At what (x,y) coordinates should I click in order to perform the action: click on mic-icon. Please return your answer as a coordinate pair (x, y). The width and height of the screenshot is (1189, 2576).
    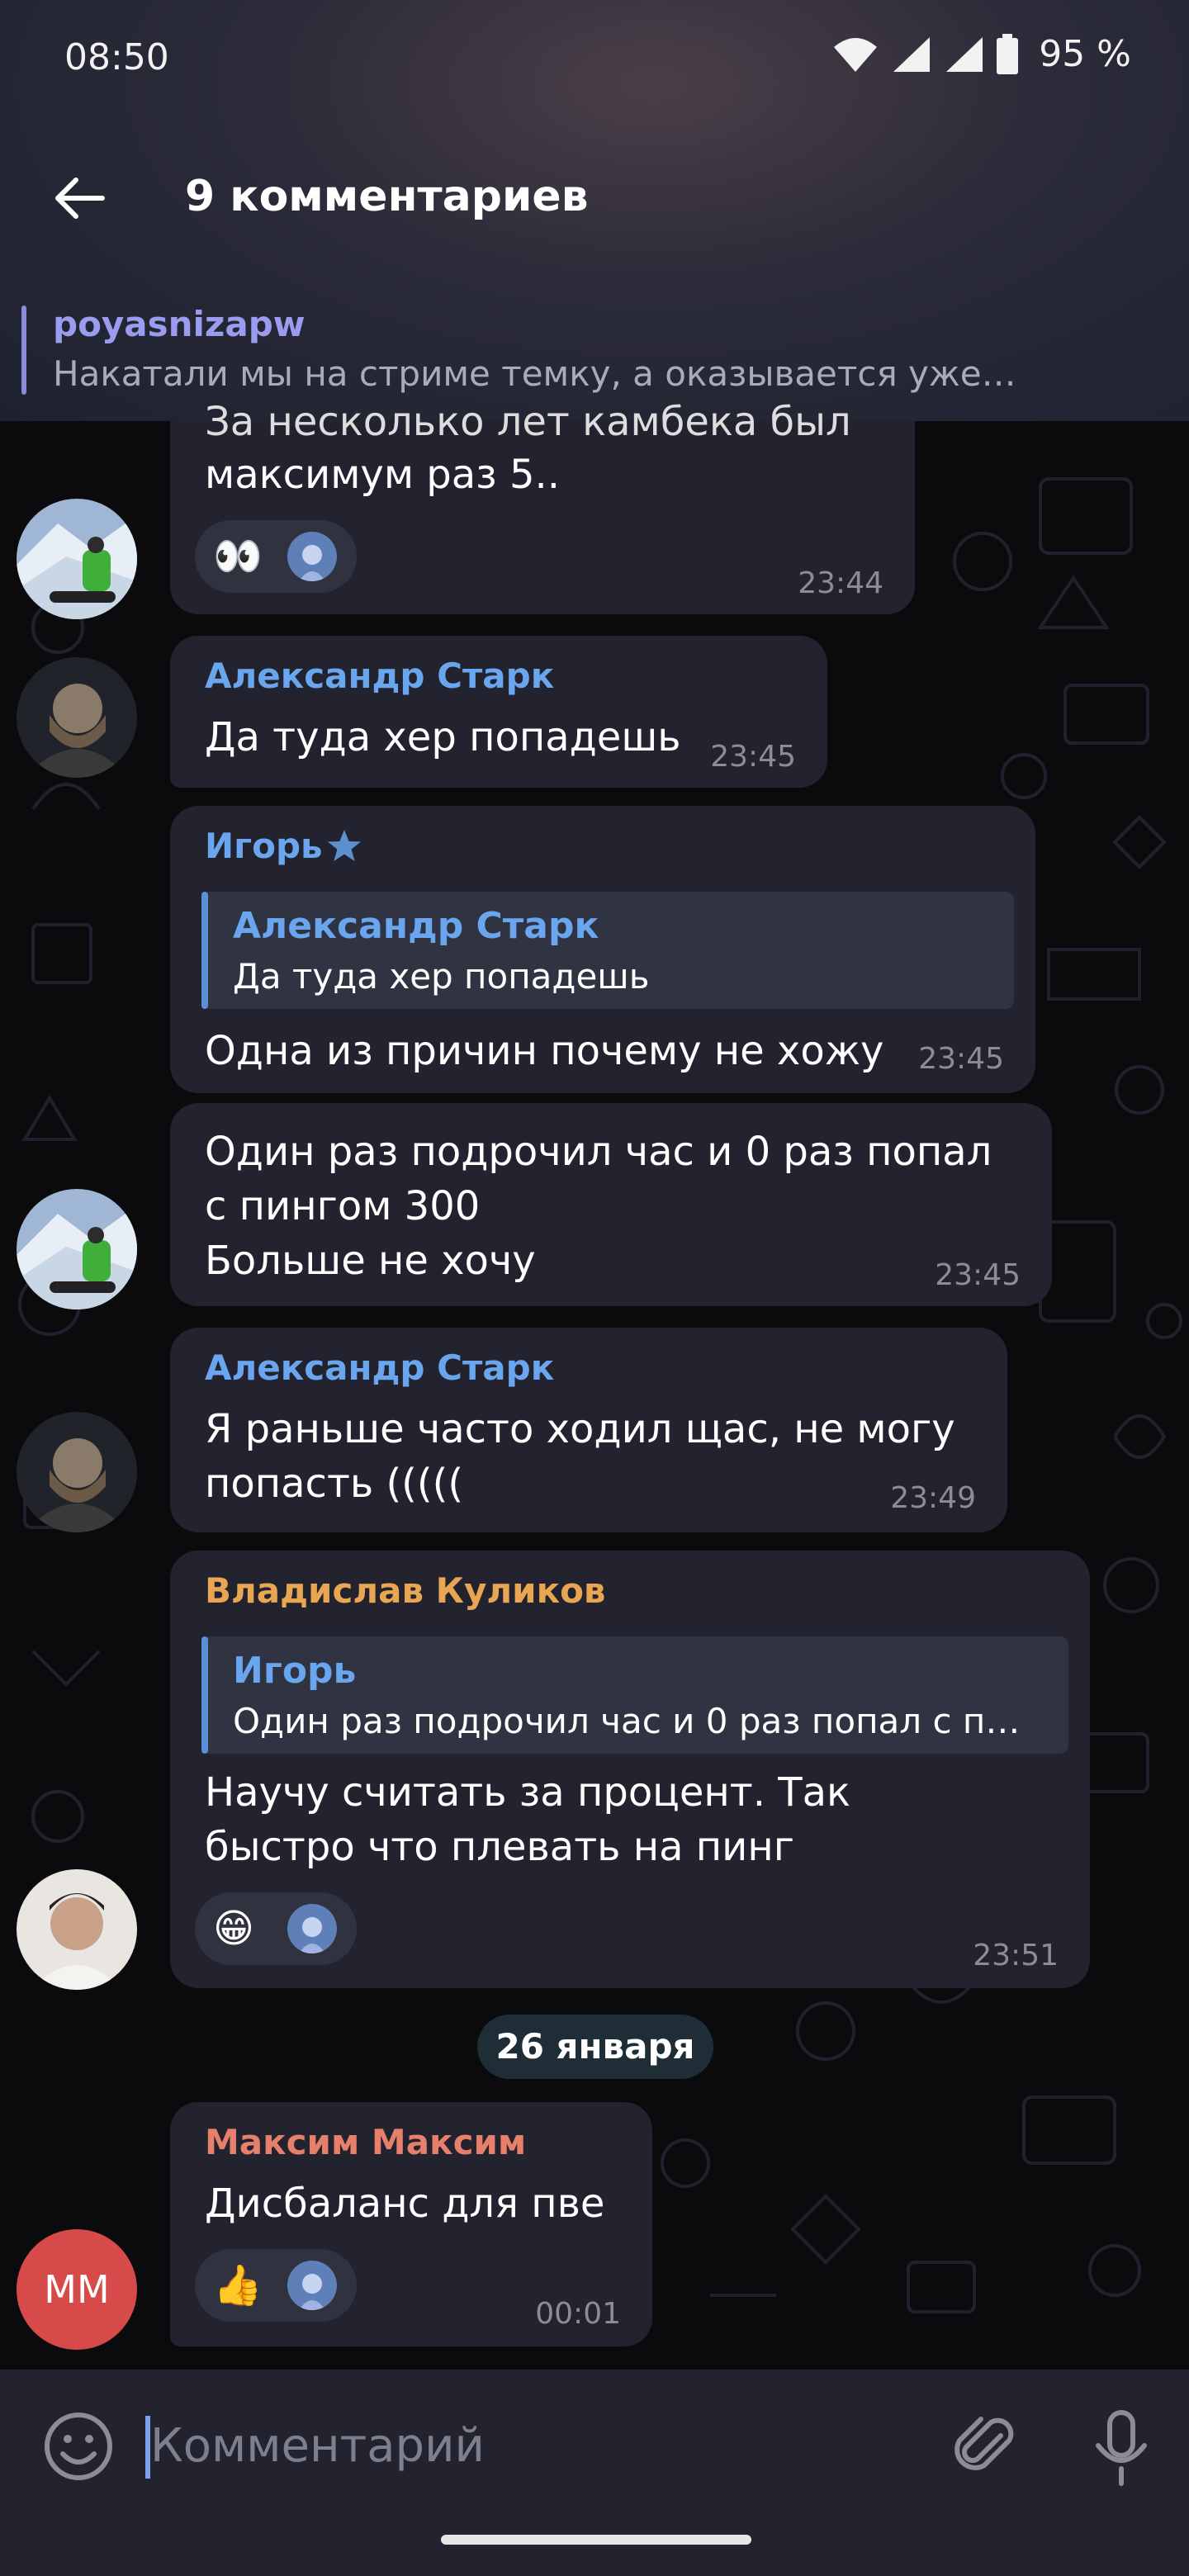
    Looking at the image, I should click on (1121, 2448).